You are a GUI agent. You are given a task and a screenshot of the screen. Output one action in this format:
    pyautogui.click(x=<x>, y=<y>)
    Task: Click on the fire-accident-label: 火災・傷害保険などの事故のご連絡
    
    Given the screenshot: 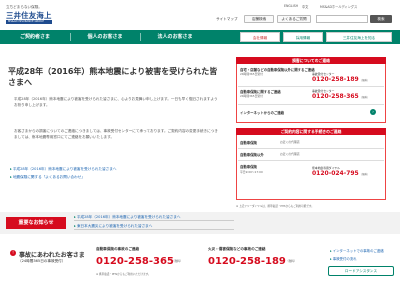 What is the action you would take?
    pyautogui.click(x=237, y=249)
    